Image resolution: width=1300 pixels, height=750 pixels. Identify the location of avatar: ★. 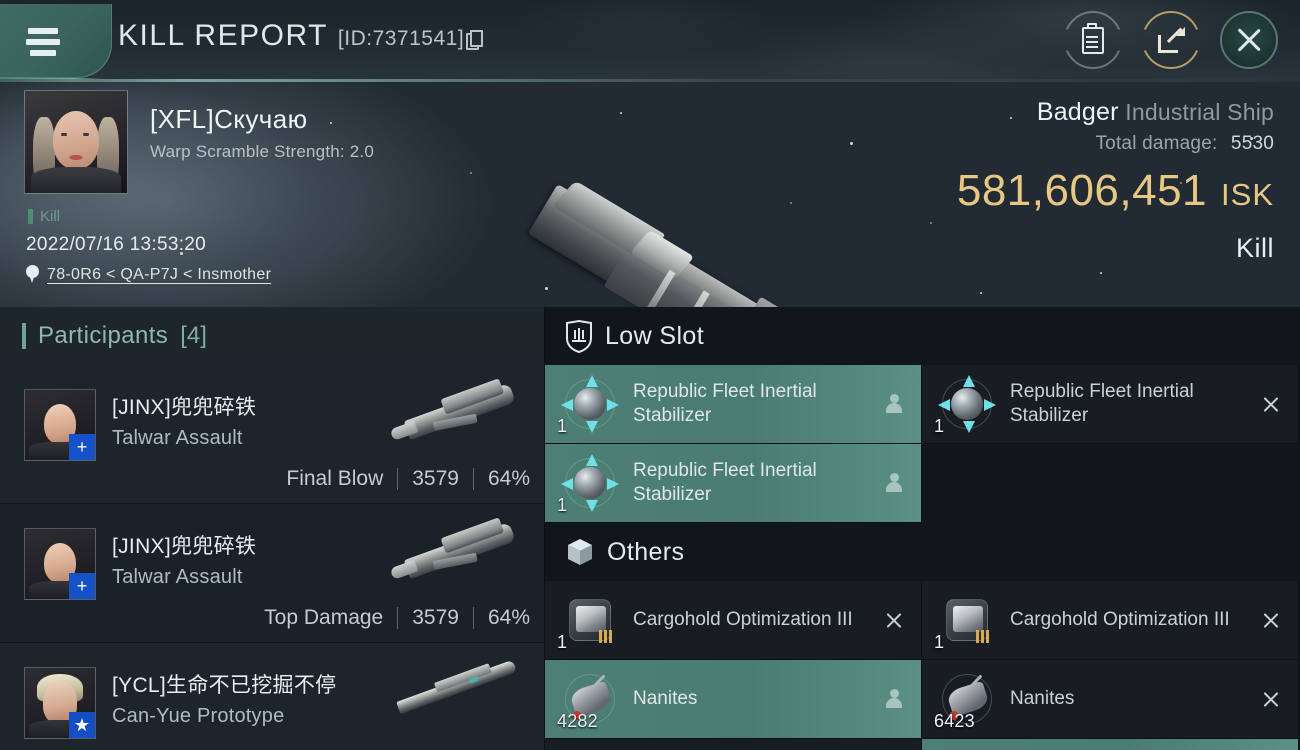
(60, 703).